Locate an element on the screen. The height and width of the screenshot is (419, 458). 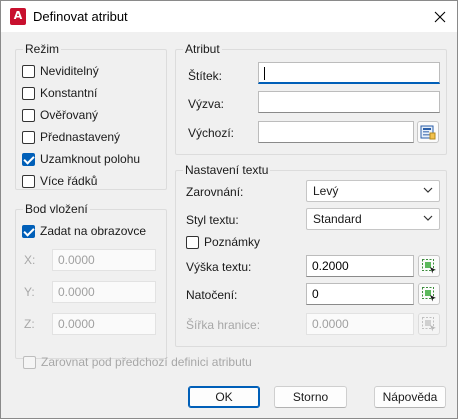
z-input: 0.0000 is located at coordinates (104, 324).